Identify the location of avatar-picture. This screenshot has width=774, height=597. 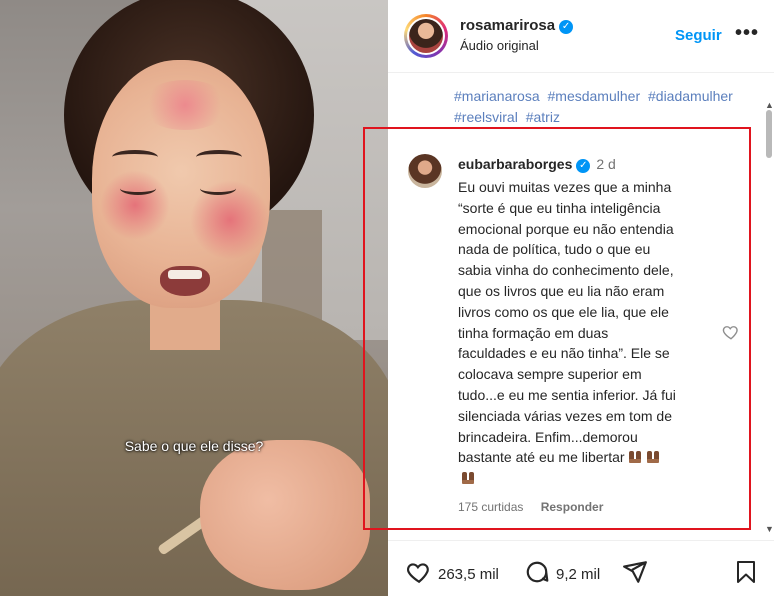
(426, 36).